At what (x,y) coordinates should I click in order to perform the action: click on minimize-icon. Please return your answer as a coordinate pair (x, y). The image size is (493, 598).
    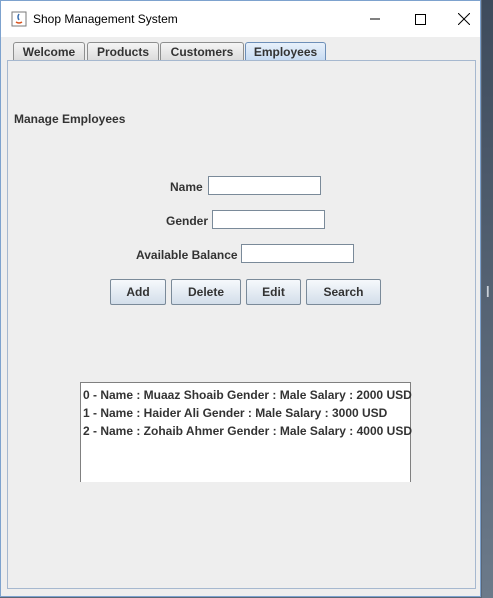
    Looking at the image, I should click on (375, 19).